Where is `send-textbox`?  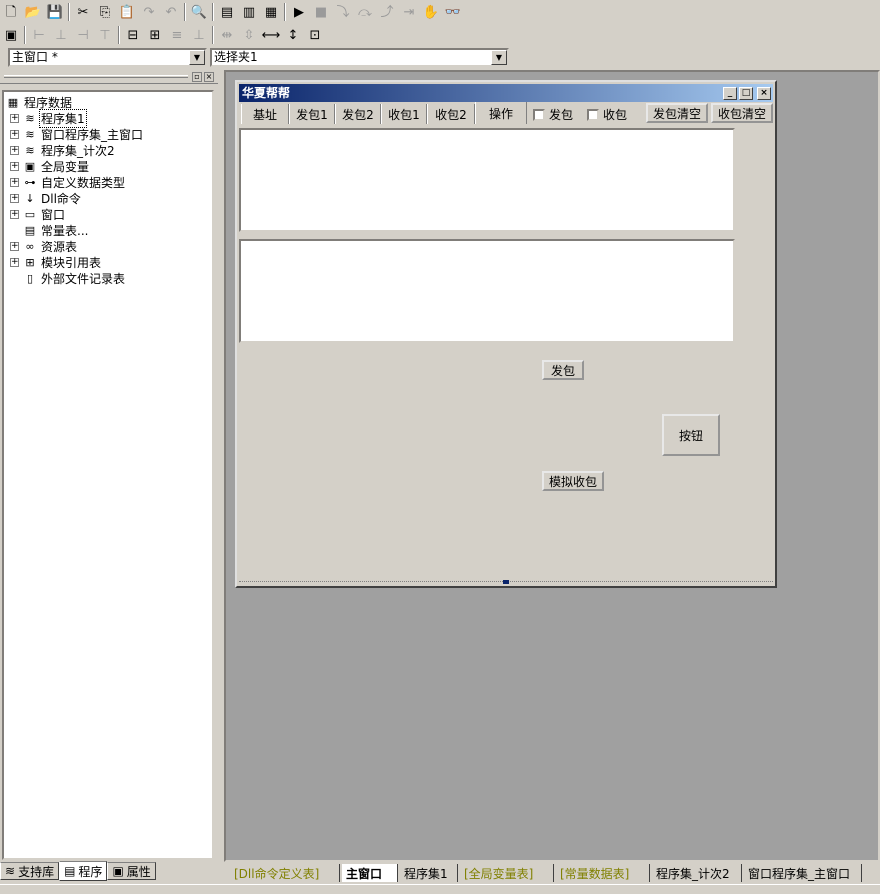 send-textbox is located at coordinates (487, 180).